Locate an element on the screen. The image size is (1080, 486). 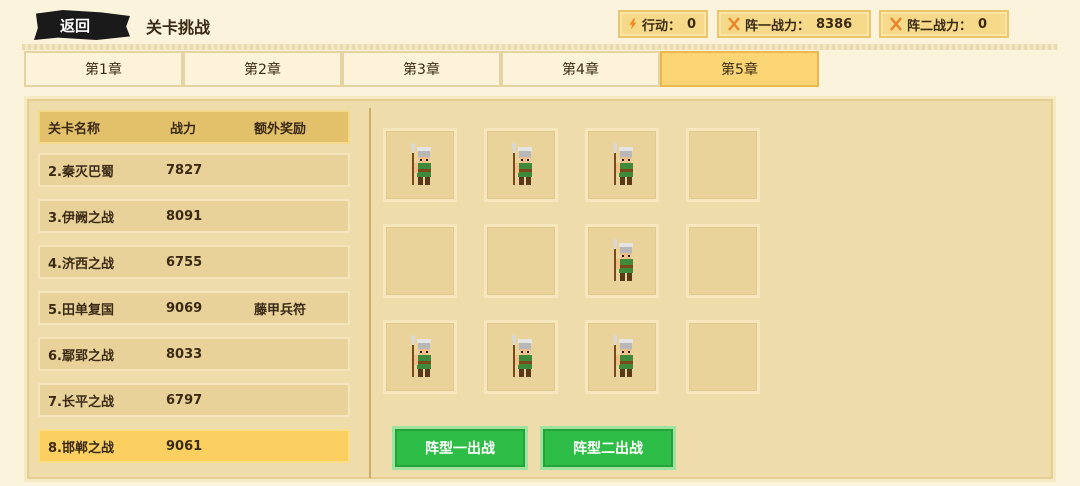
stage-name: 7.长平之战 is located at coordinates (81, 402).